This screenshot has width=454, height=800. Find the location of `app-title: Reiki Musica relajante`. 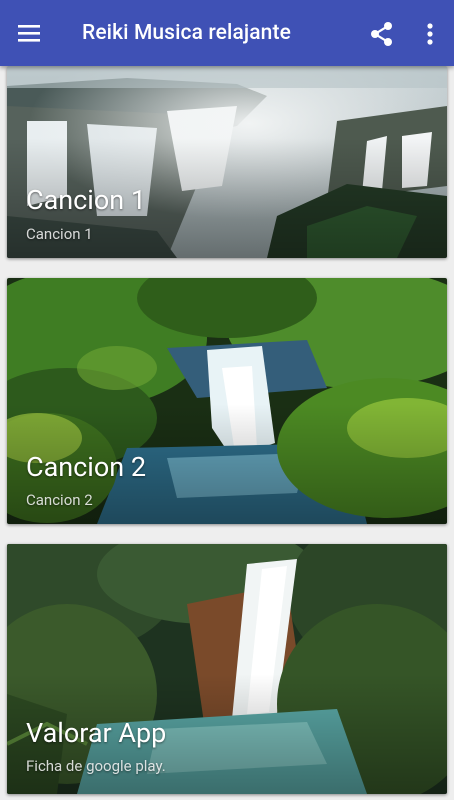

app-title: Reiki Musica relajante is located at coordinates (186, 33).